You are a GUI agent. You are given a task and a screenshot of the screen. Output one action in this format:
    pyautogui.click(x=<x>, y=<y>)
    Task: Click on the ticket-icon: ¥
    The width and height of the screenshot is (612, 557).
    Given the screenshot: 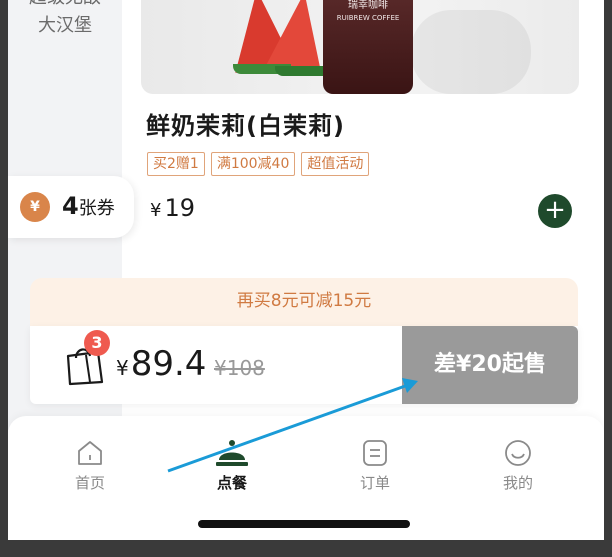 What is the action you would take?
    pyautogui.click(x=35, y=207)
    